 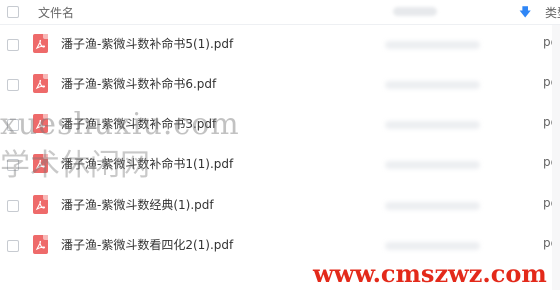 I want to click on select-all-checkbox, so click(x=13, y=12).